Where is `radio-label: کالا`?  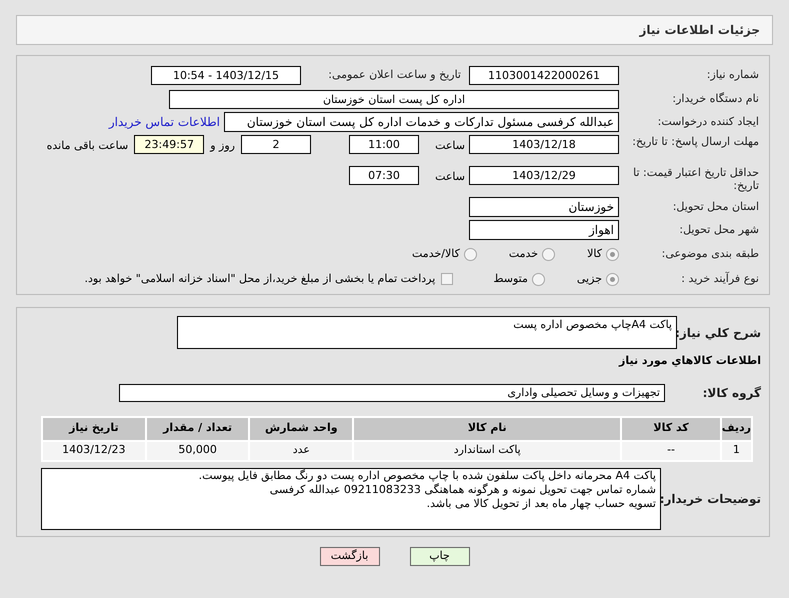
radio-label: کالا is located at coordinates (594, 254).